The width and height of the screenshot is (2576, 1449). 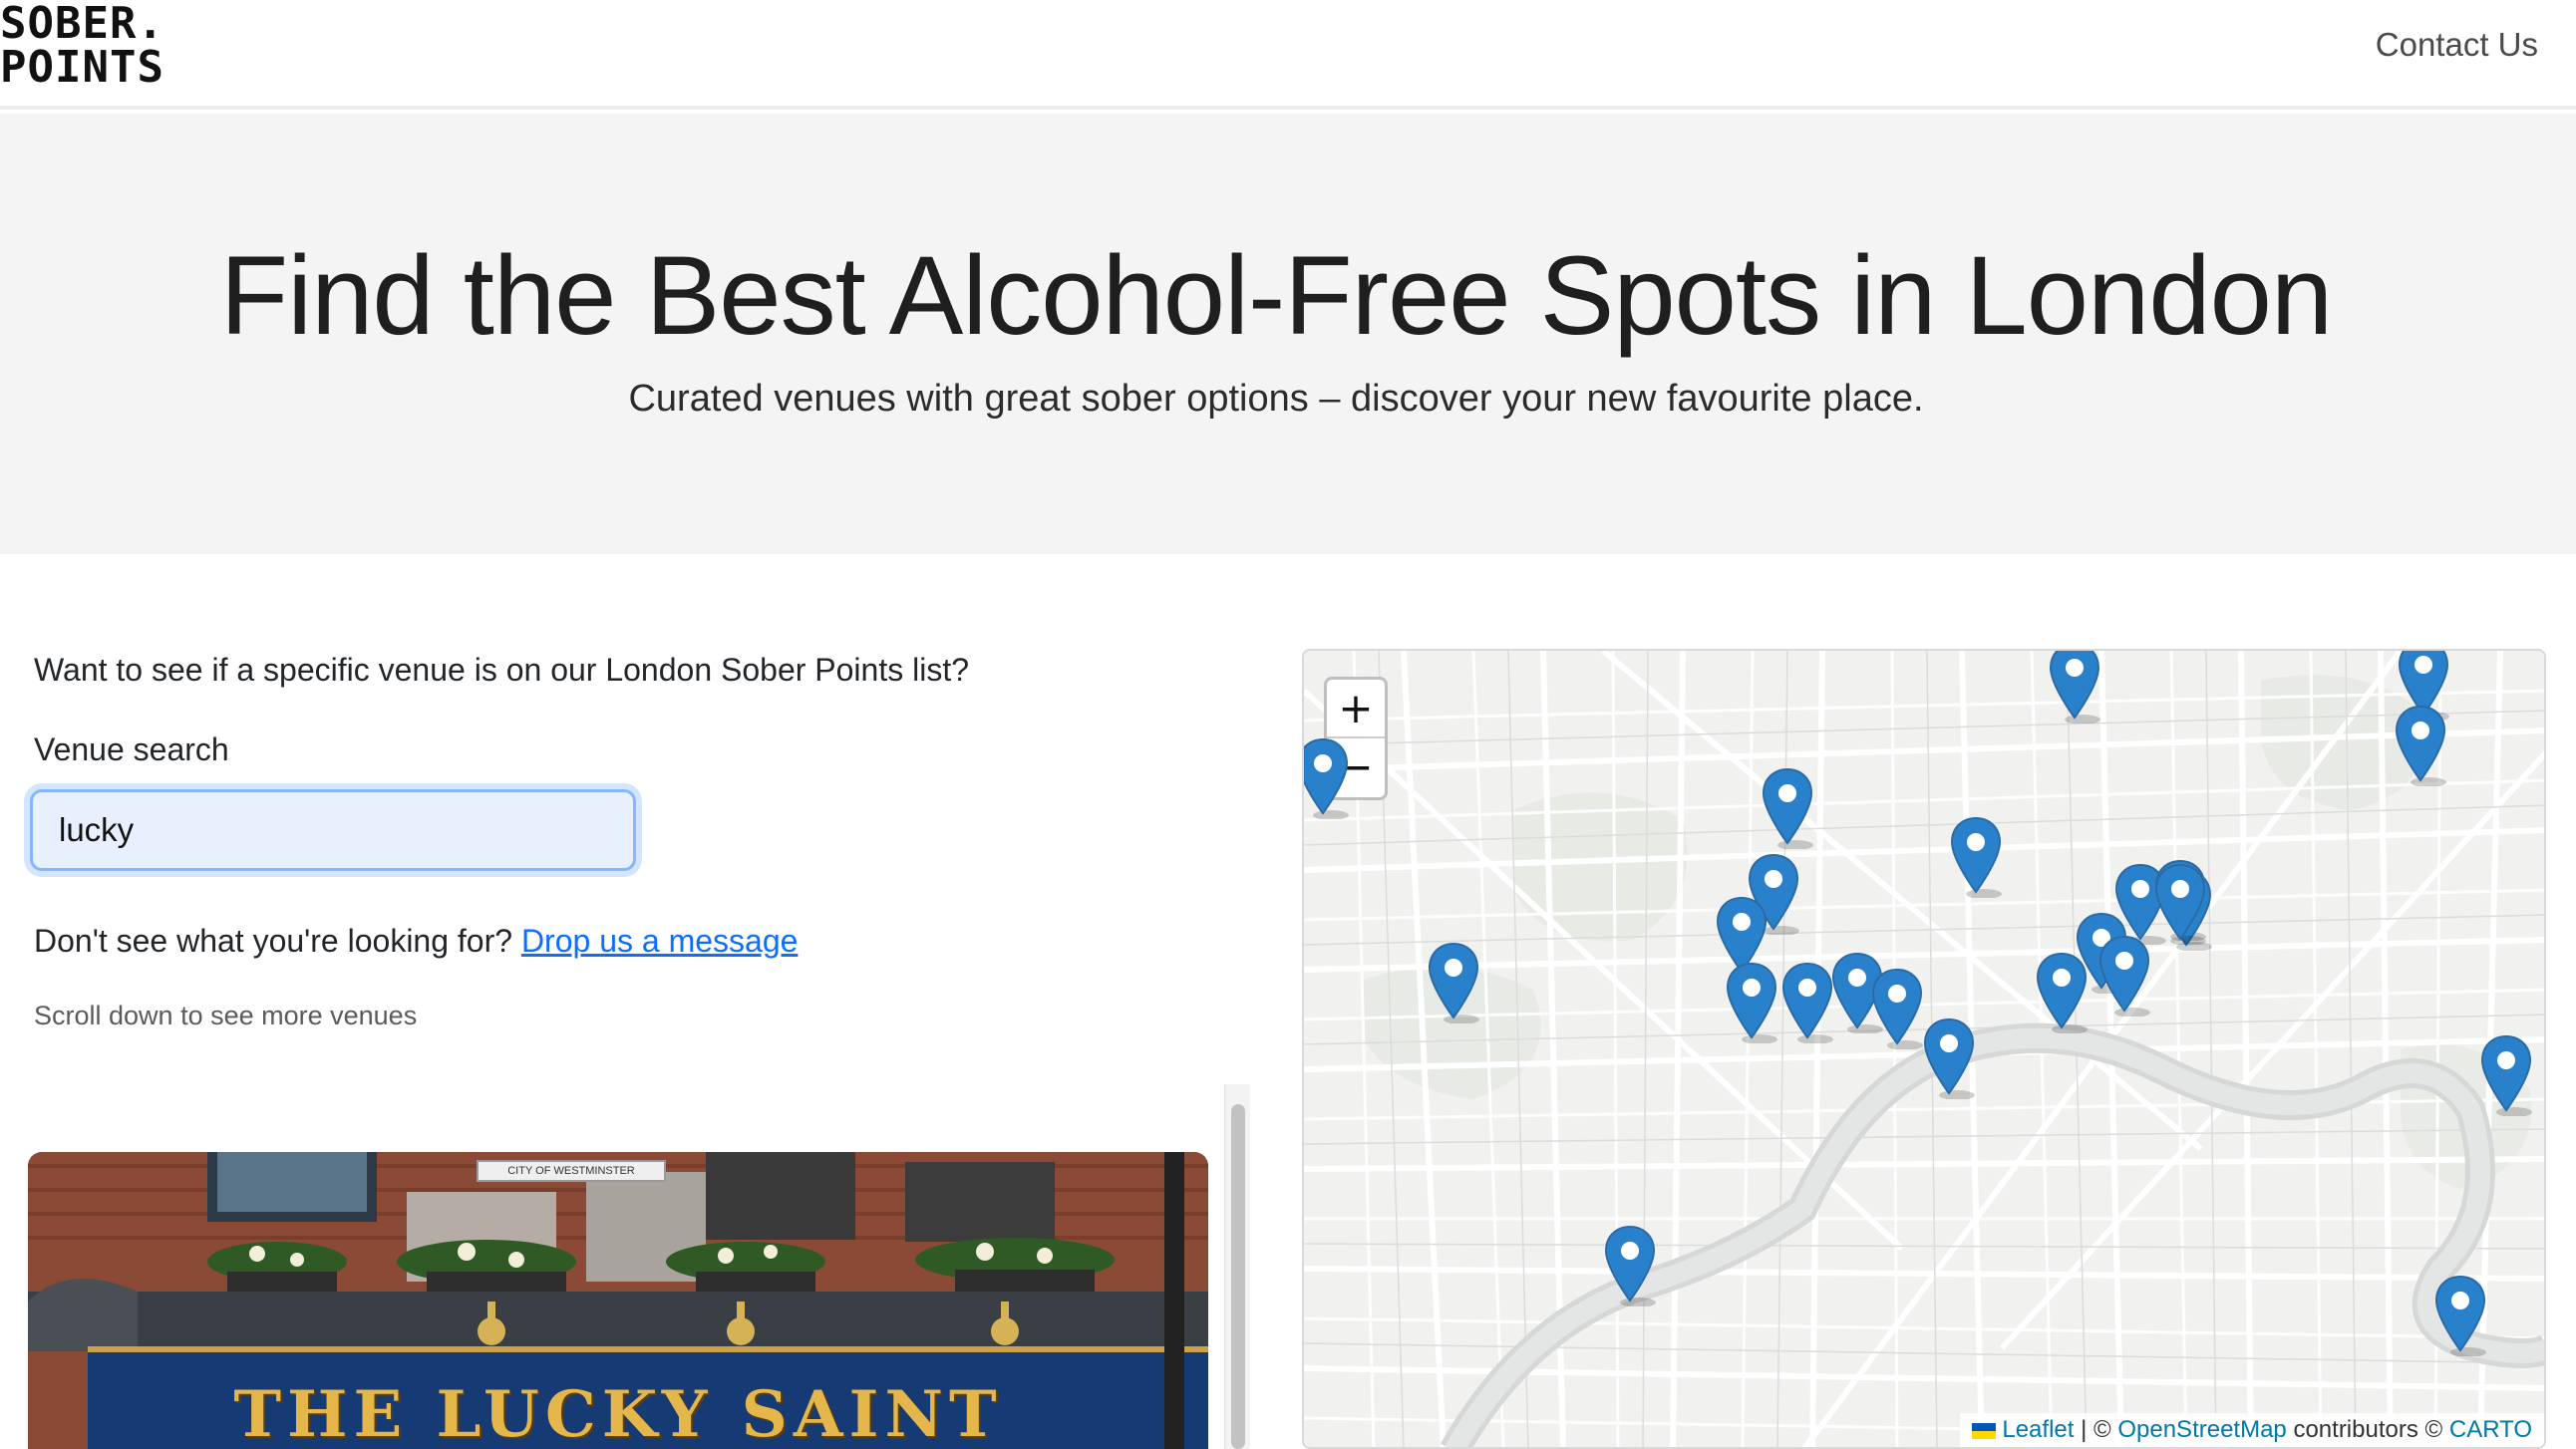 I want to click on navbar: SOBER. POINTS Contact Us, so click(x=1288, y=55).